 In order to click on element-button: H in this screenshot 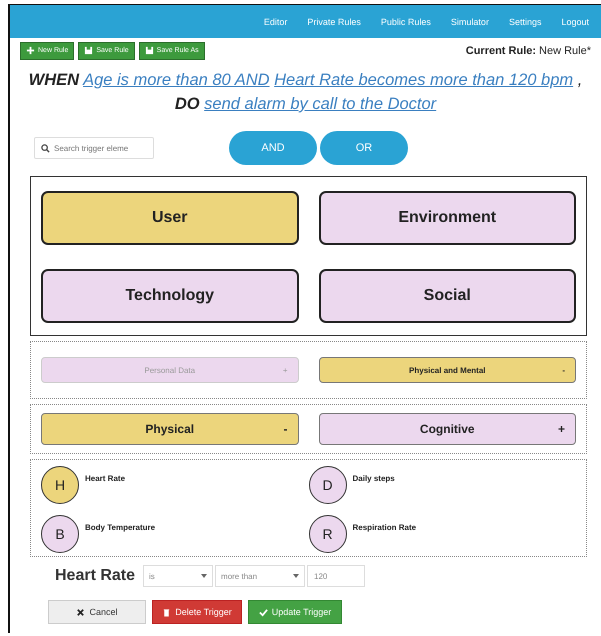, I will do `click(60, 485)`.